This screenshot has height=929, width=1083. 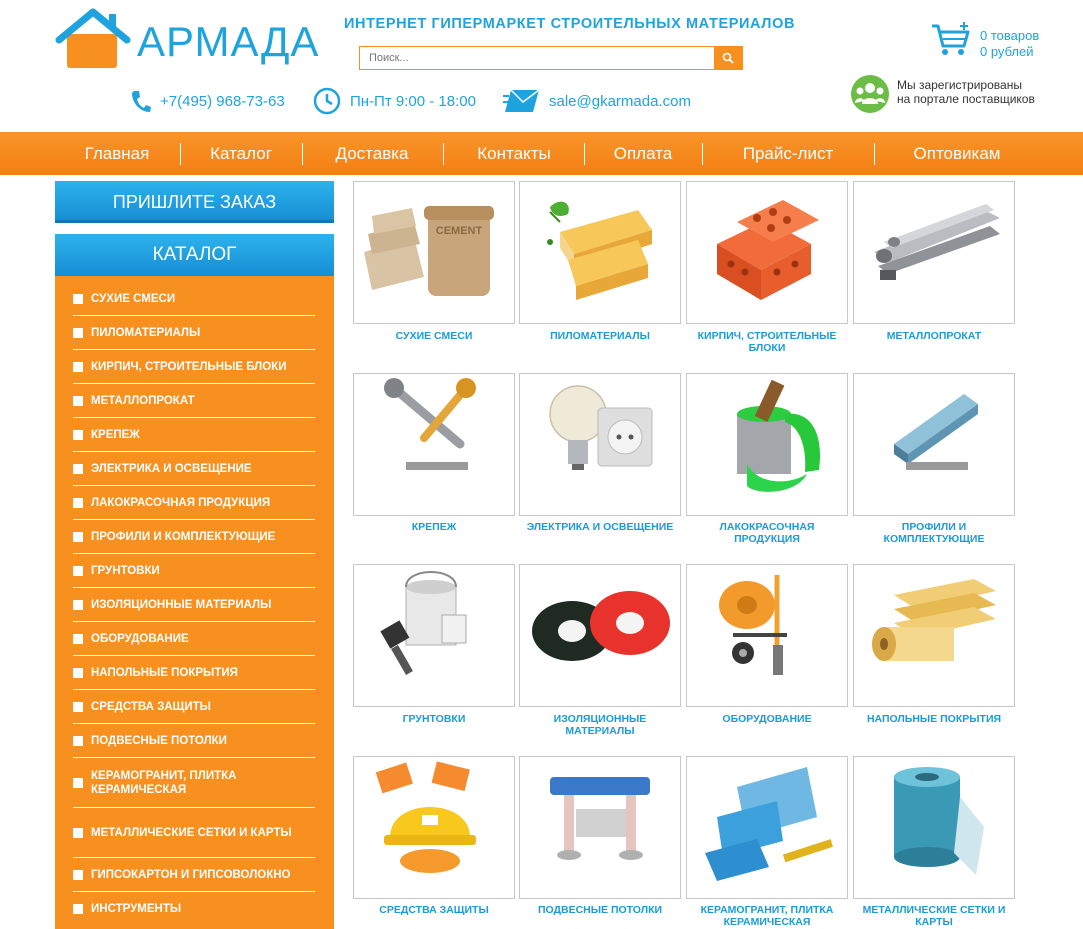 What do you see at coordinates (514, 153) in the screenshot?
I see `nav-item-contacts: Контакты` at bounding box center [514, 153].